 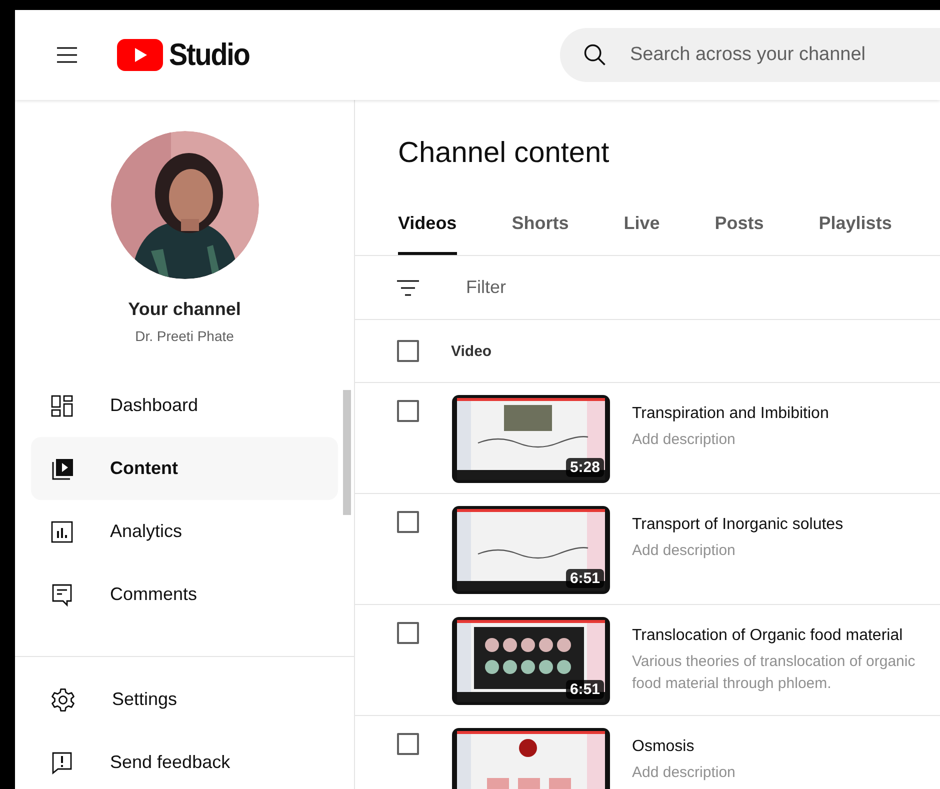 What do you see at coordinates (595, 55) in the screenshot?
I see `search-icon` at bounding box center [595, 55].